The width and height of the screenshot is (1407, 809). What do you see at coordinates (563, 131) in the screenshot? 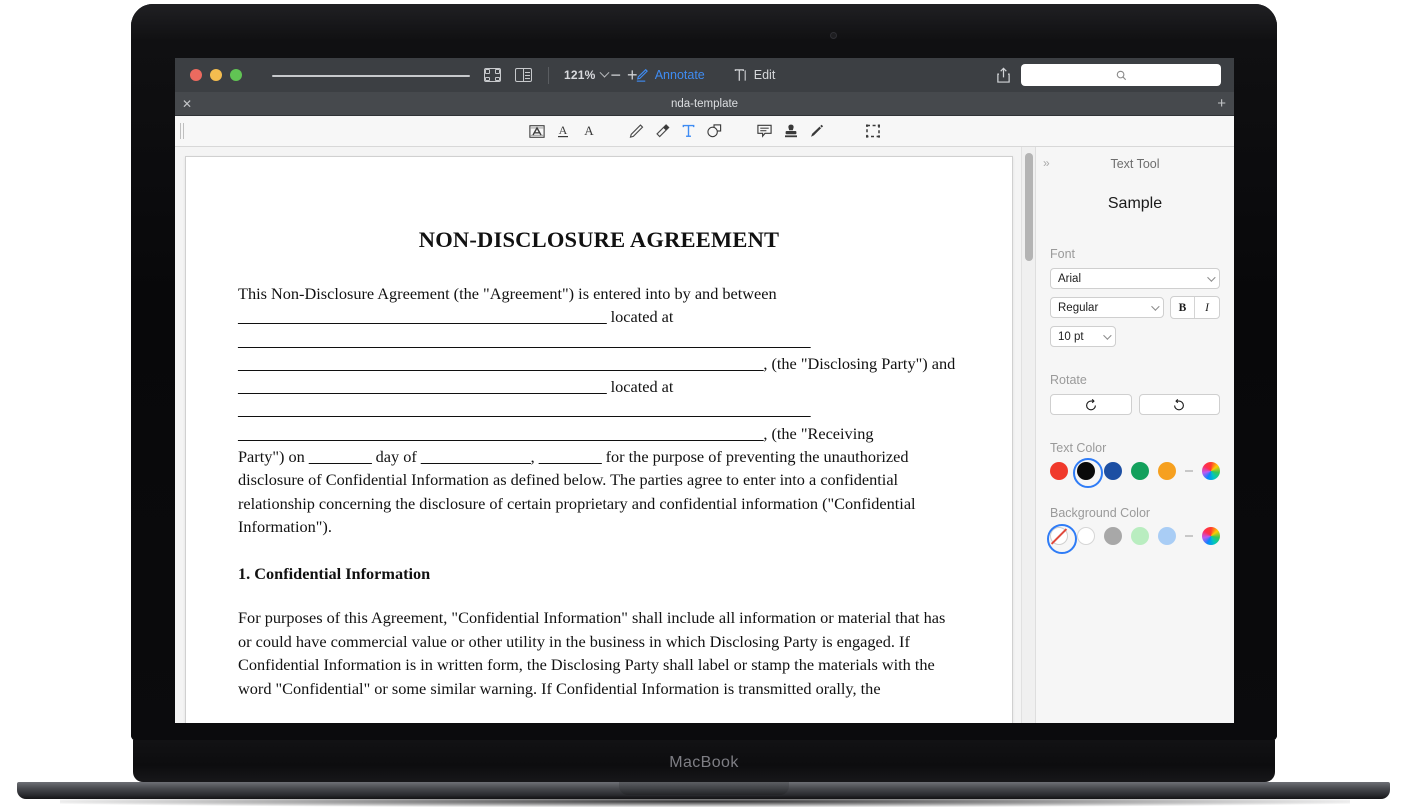
I see `underline-text-icon: A` at bounding box center [563, 131].